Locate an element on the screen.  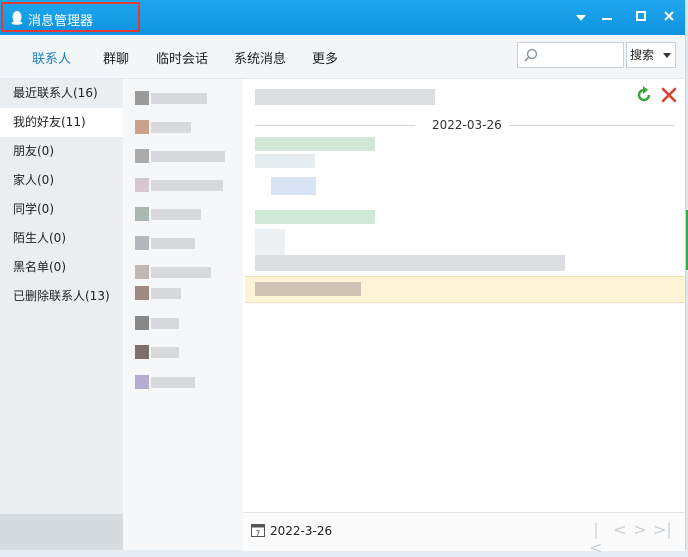
sidebar-item-my-friends: 我的好友(11) is located at coordinates (61, 122).